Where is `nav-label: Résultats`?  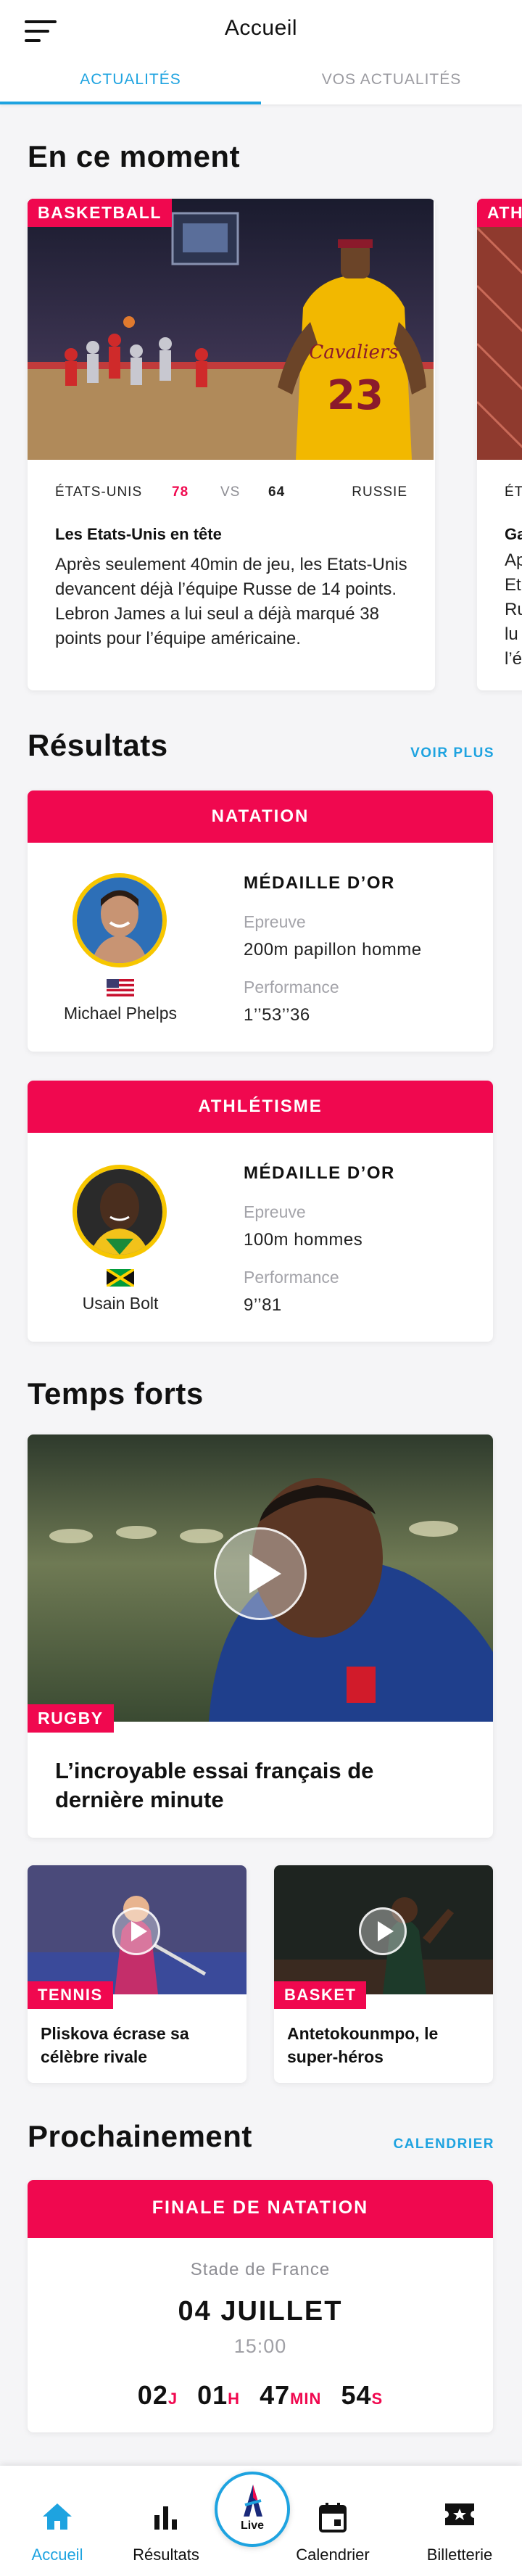 nav-label: Résultats is located at coordinates (166, 2555).